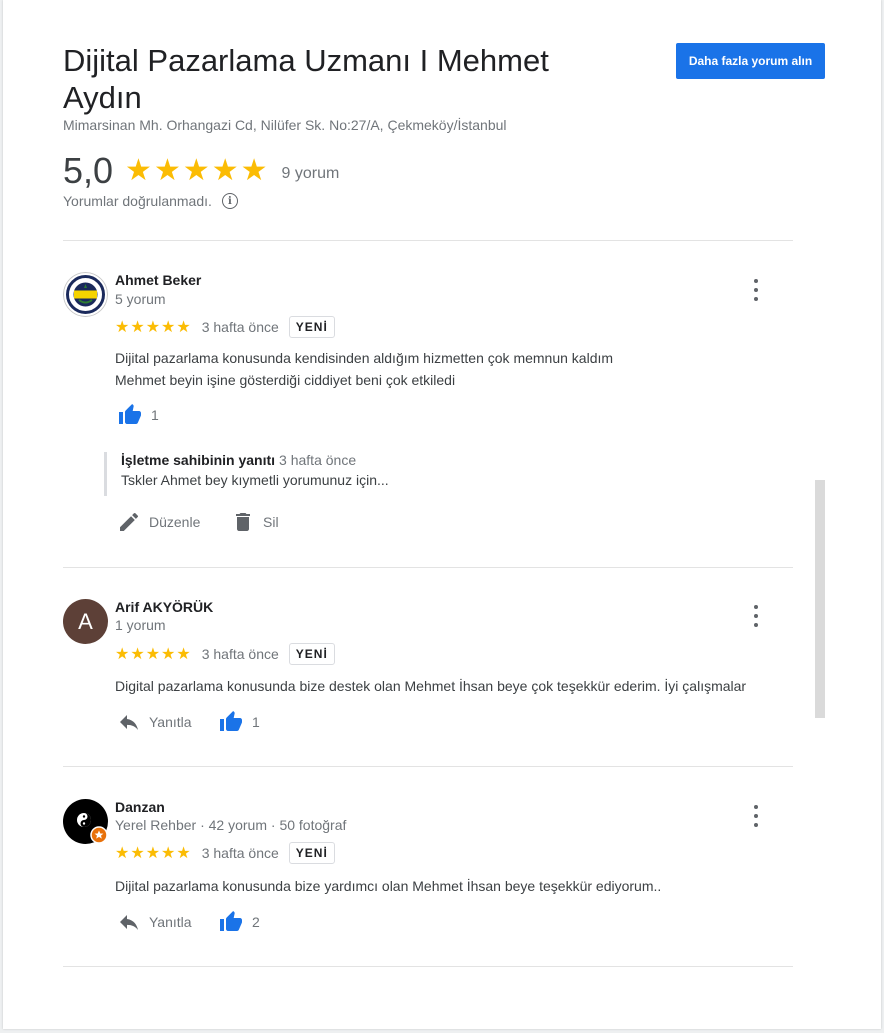 This screenshot has height=1033, width=884. Describe the element at coordinates (256, 922) in the screenshot. I see `like-count: 2` at that location.